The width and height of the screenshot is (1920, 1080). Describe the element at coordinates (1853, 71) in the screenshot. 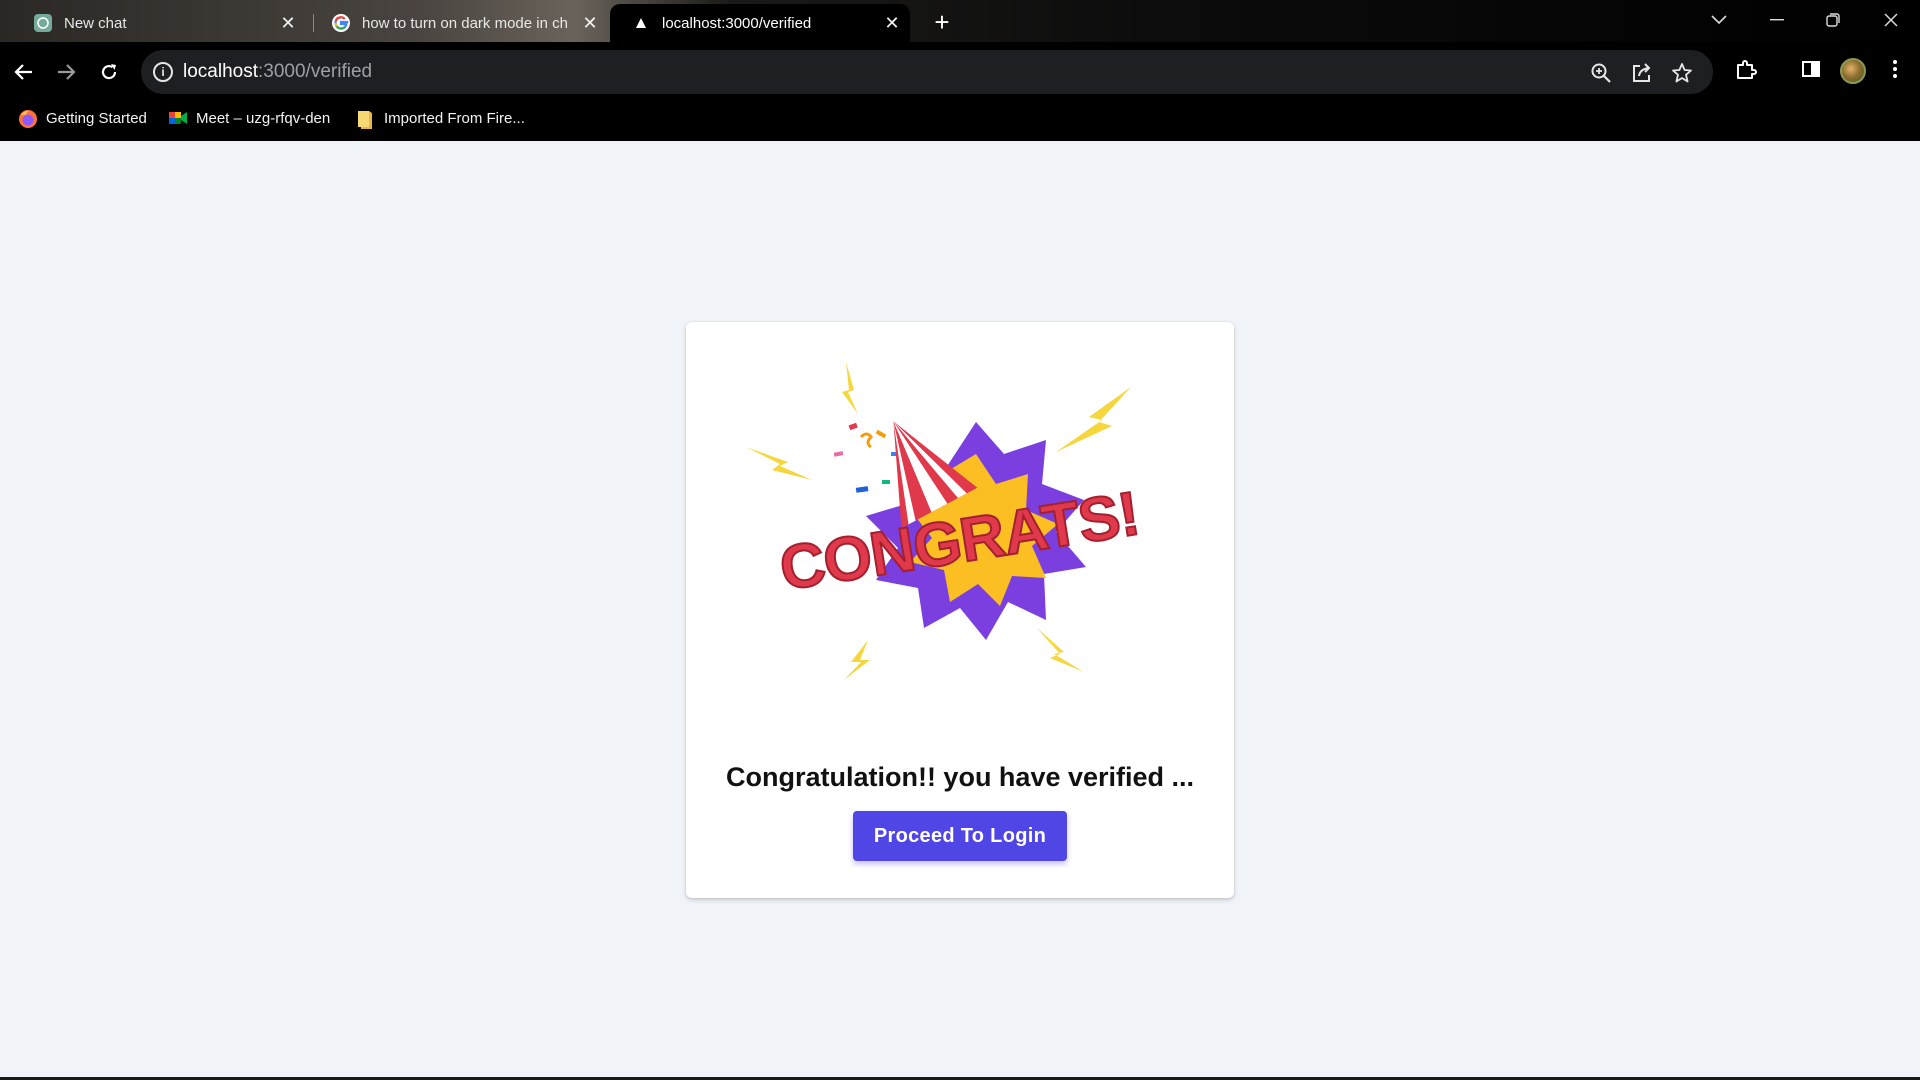

I see `profile-avatar` at that location.